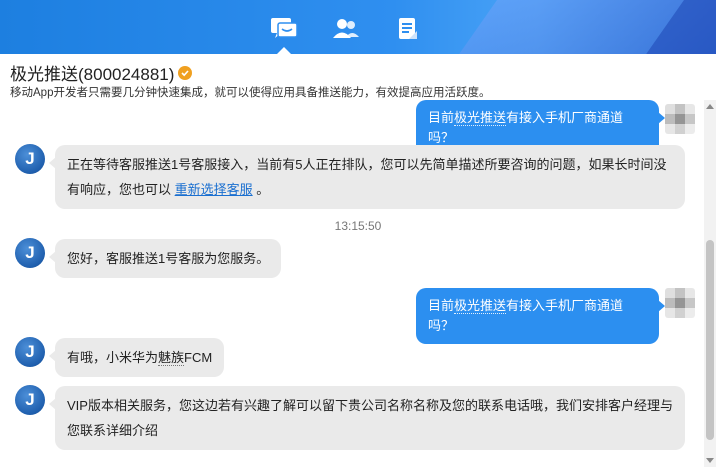 This screenshot has height=467, width=716. What do you see at coordinates (214, 189) in the screenshot?
I see `reselect-agent-link: 重新选择客服` at bounding box center [214, 189].